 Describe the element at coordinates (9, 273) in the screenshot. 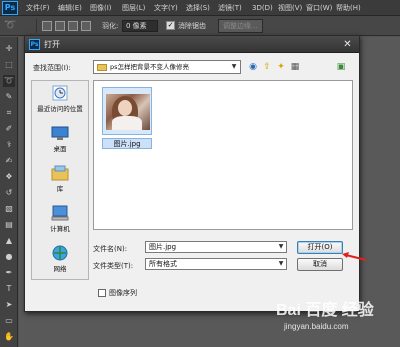

I see `pen-tool-icon: ✒` at that location.